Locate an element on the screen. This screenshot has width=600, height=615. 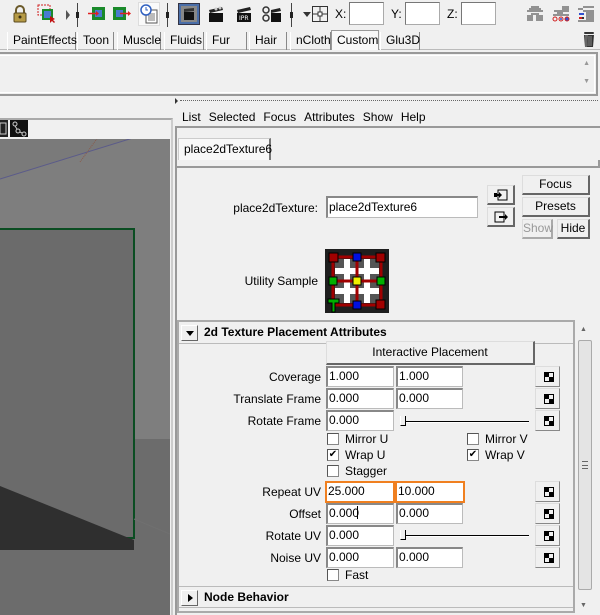
node-tab: place2dTexture6 is located at coordinates (225, 149).